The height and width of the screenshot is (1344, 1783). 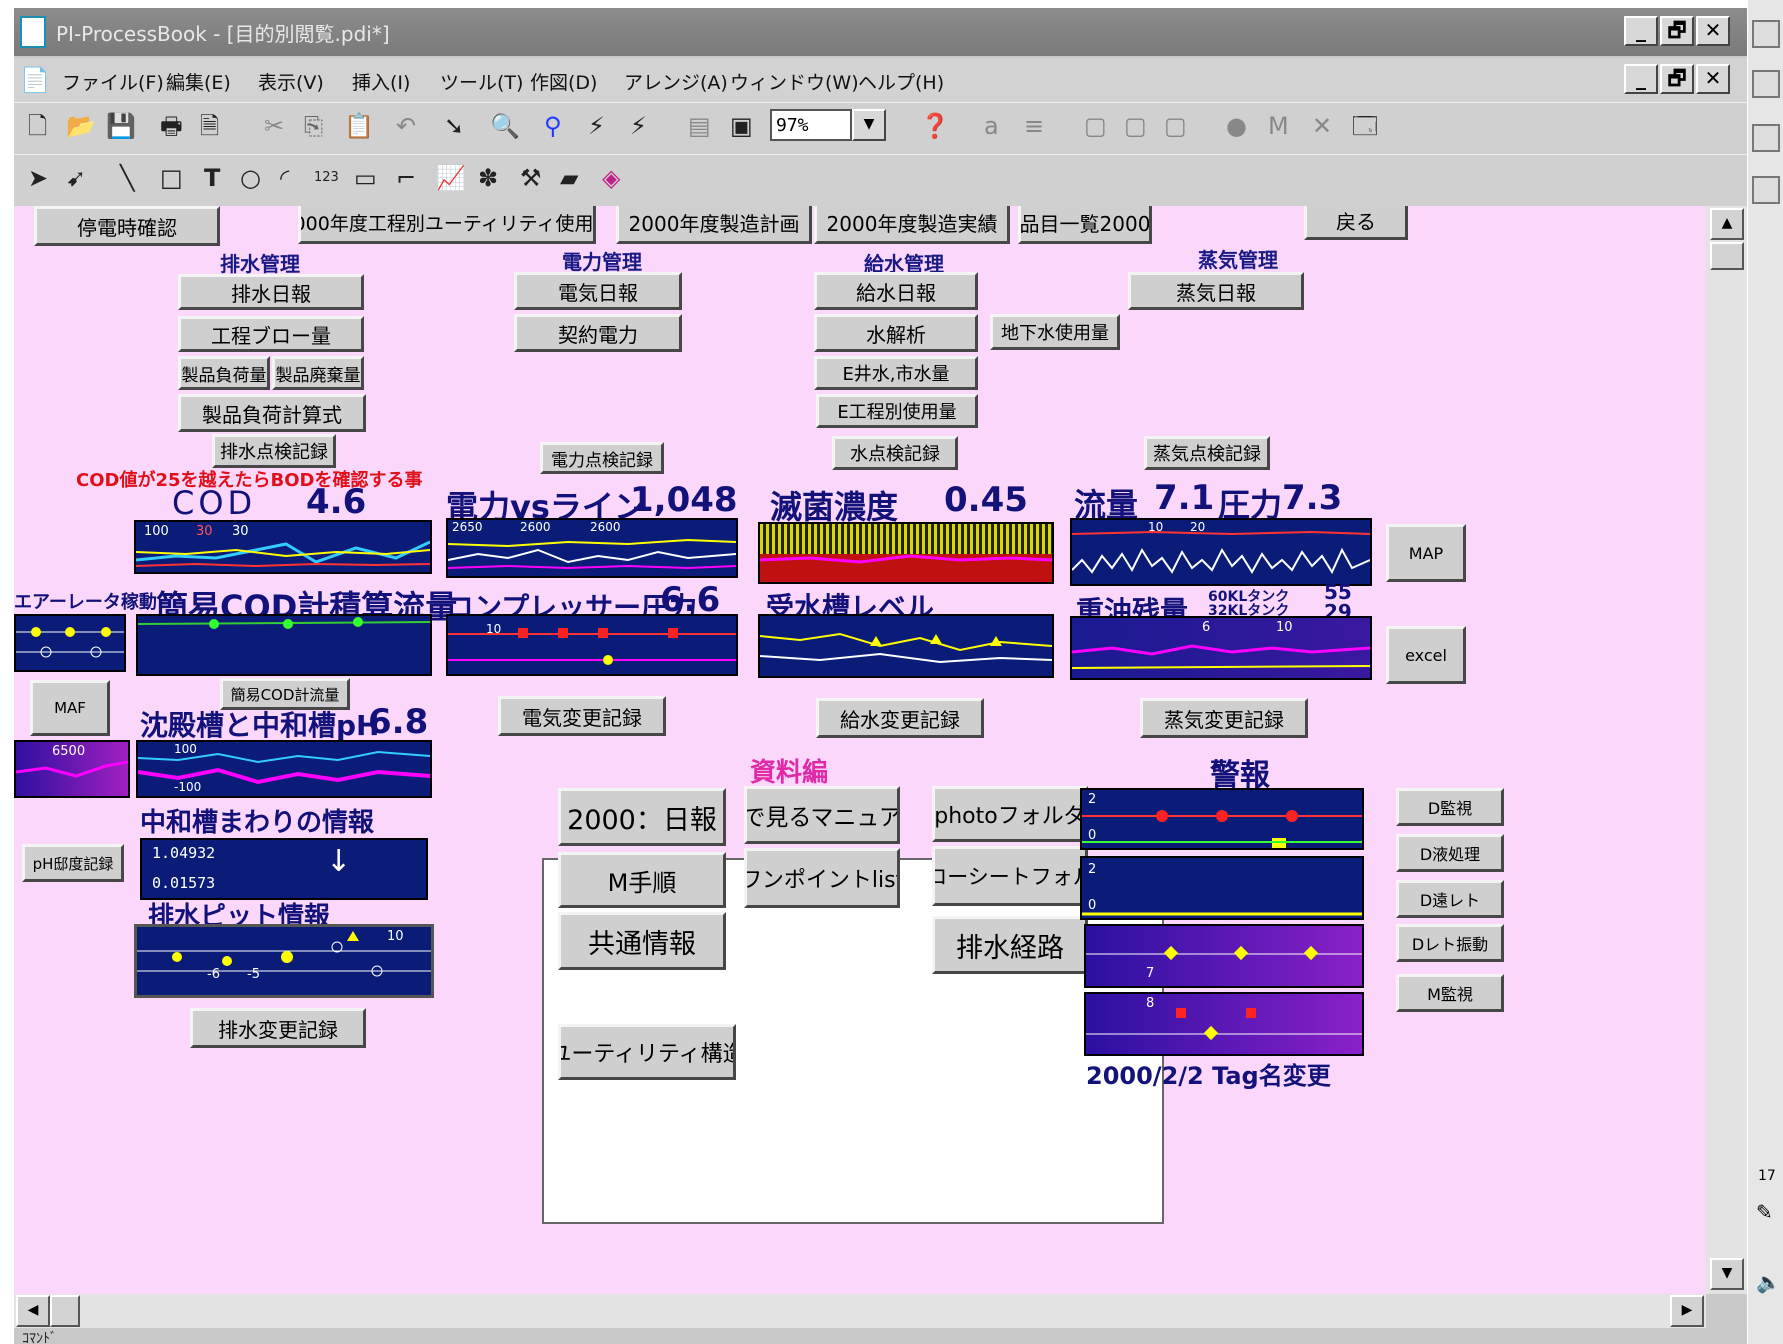 I want to click on product-waste-button: 製品廃棄量, so click(x=318, y=373).